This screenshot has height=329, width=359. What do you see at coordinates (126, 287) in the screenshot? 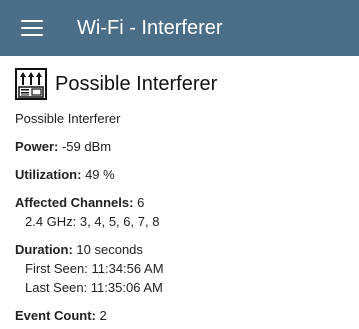
I see `last-seen-value: 11:35:06 AM` at bounding box center [126, 287].